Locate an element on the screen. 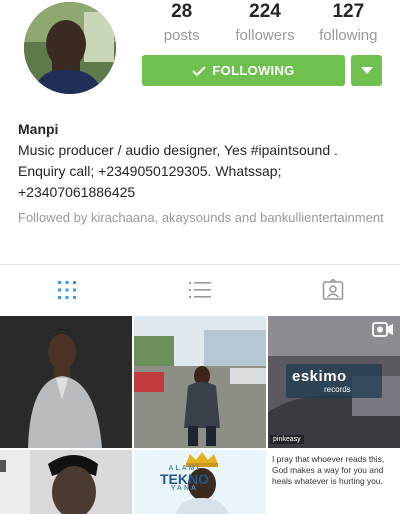 The image size is (400, 514). eskimo-brand-text: eskimo is located at coordinates (319, 376).